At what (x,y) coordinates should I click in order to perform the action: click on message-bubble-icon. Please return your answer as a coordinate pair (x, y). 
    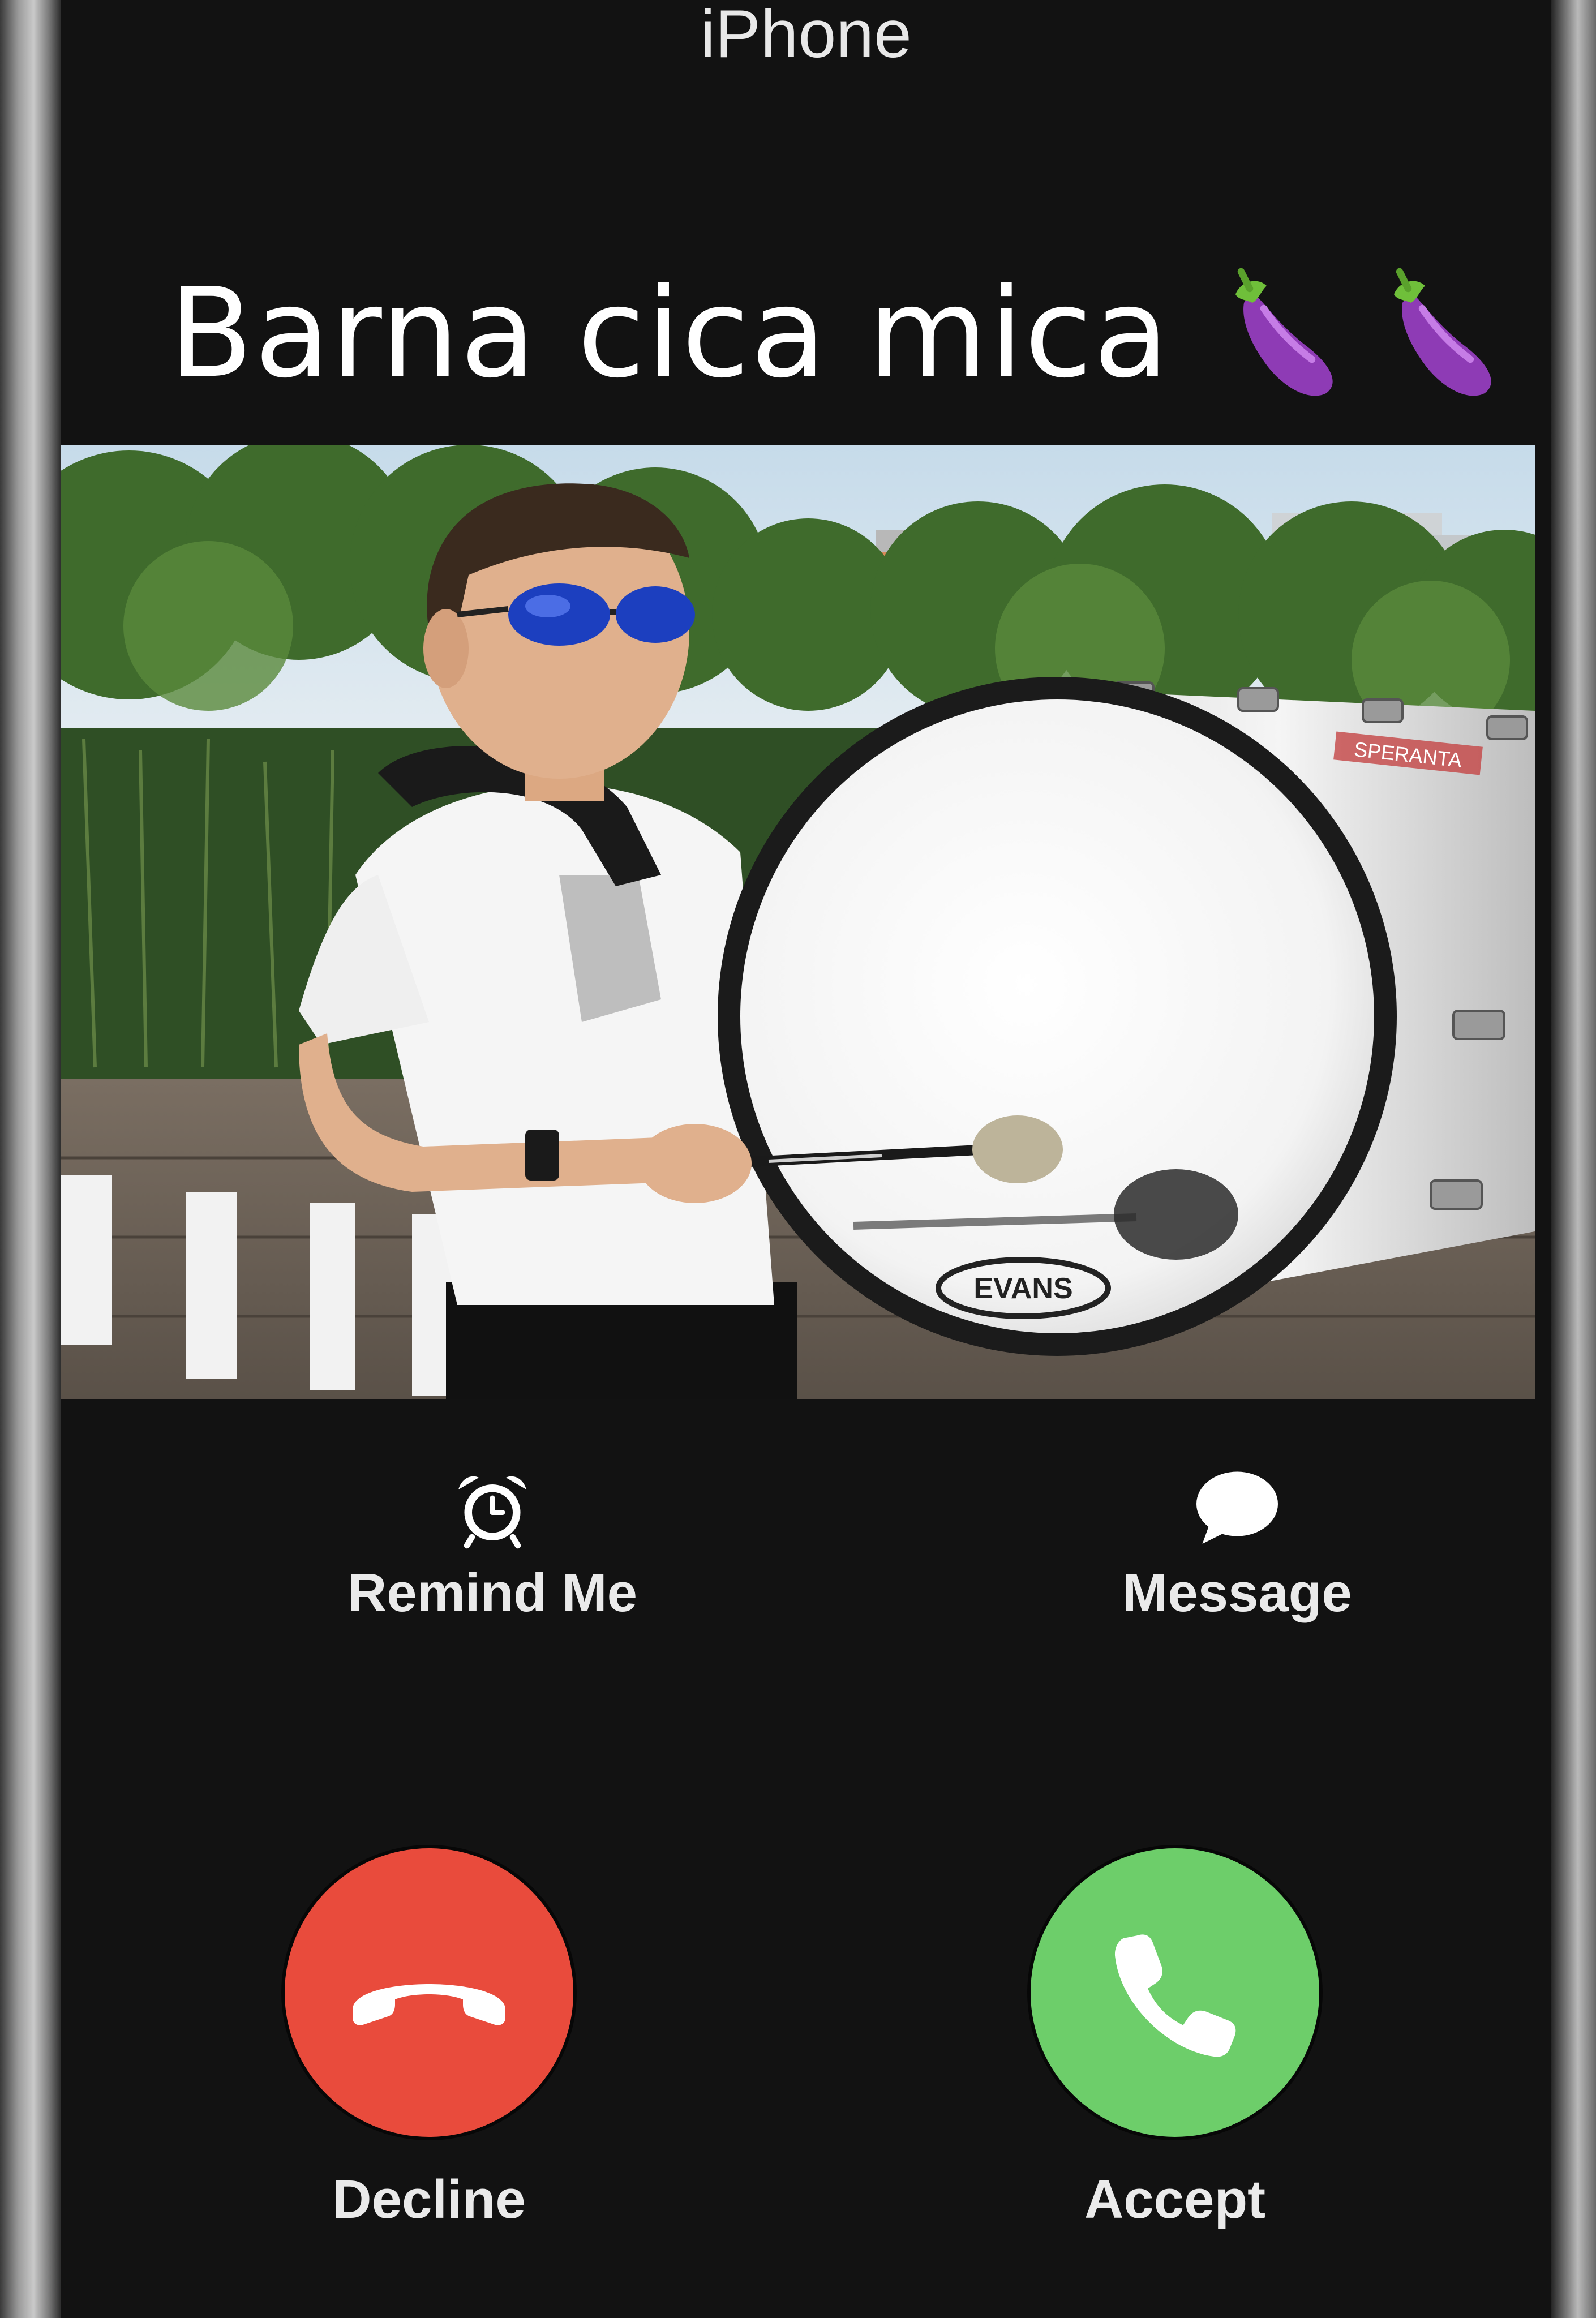
    Looking at the image, I should click on (1237, 1507).